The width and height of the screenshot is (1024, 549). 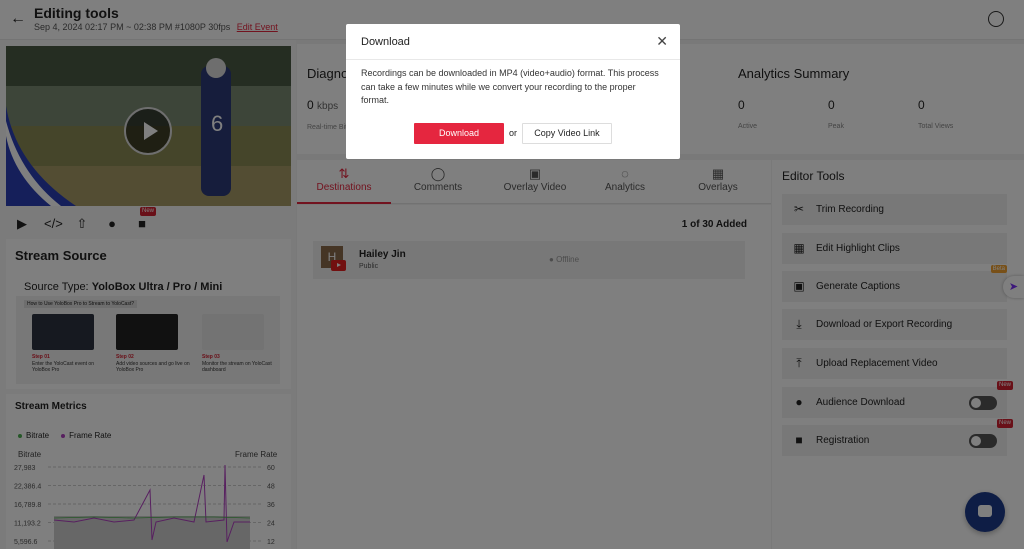 I want to click on modal-title: Download, so click(x=385, y=42).